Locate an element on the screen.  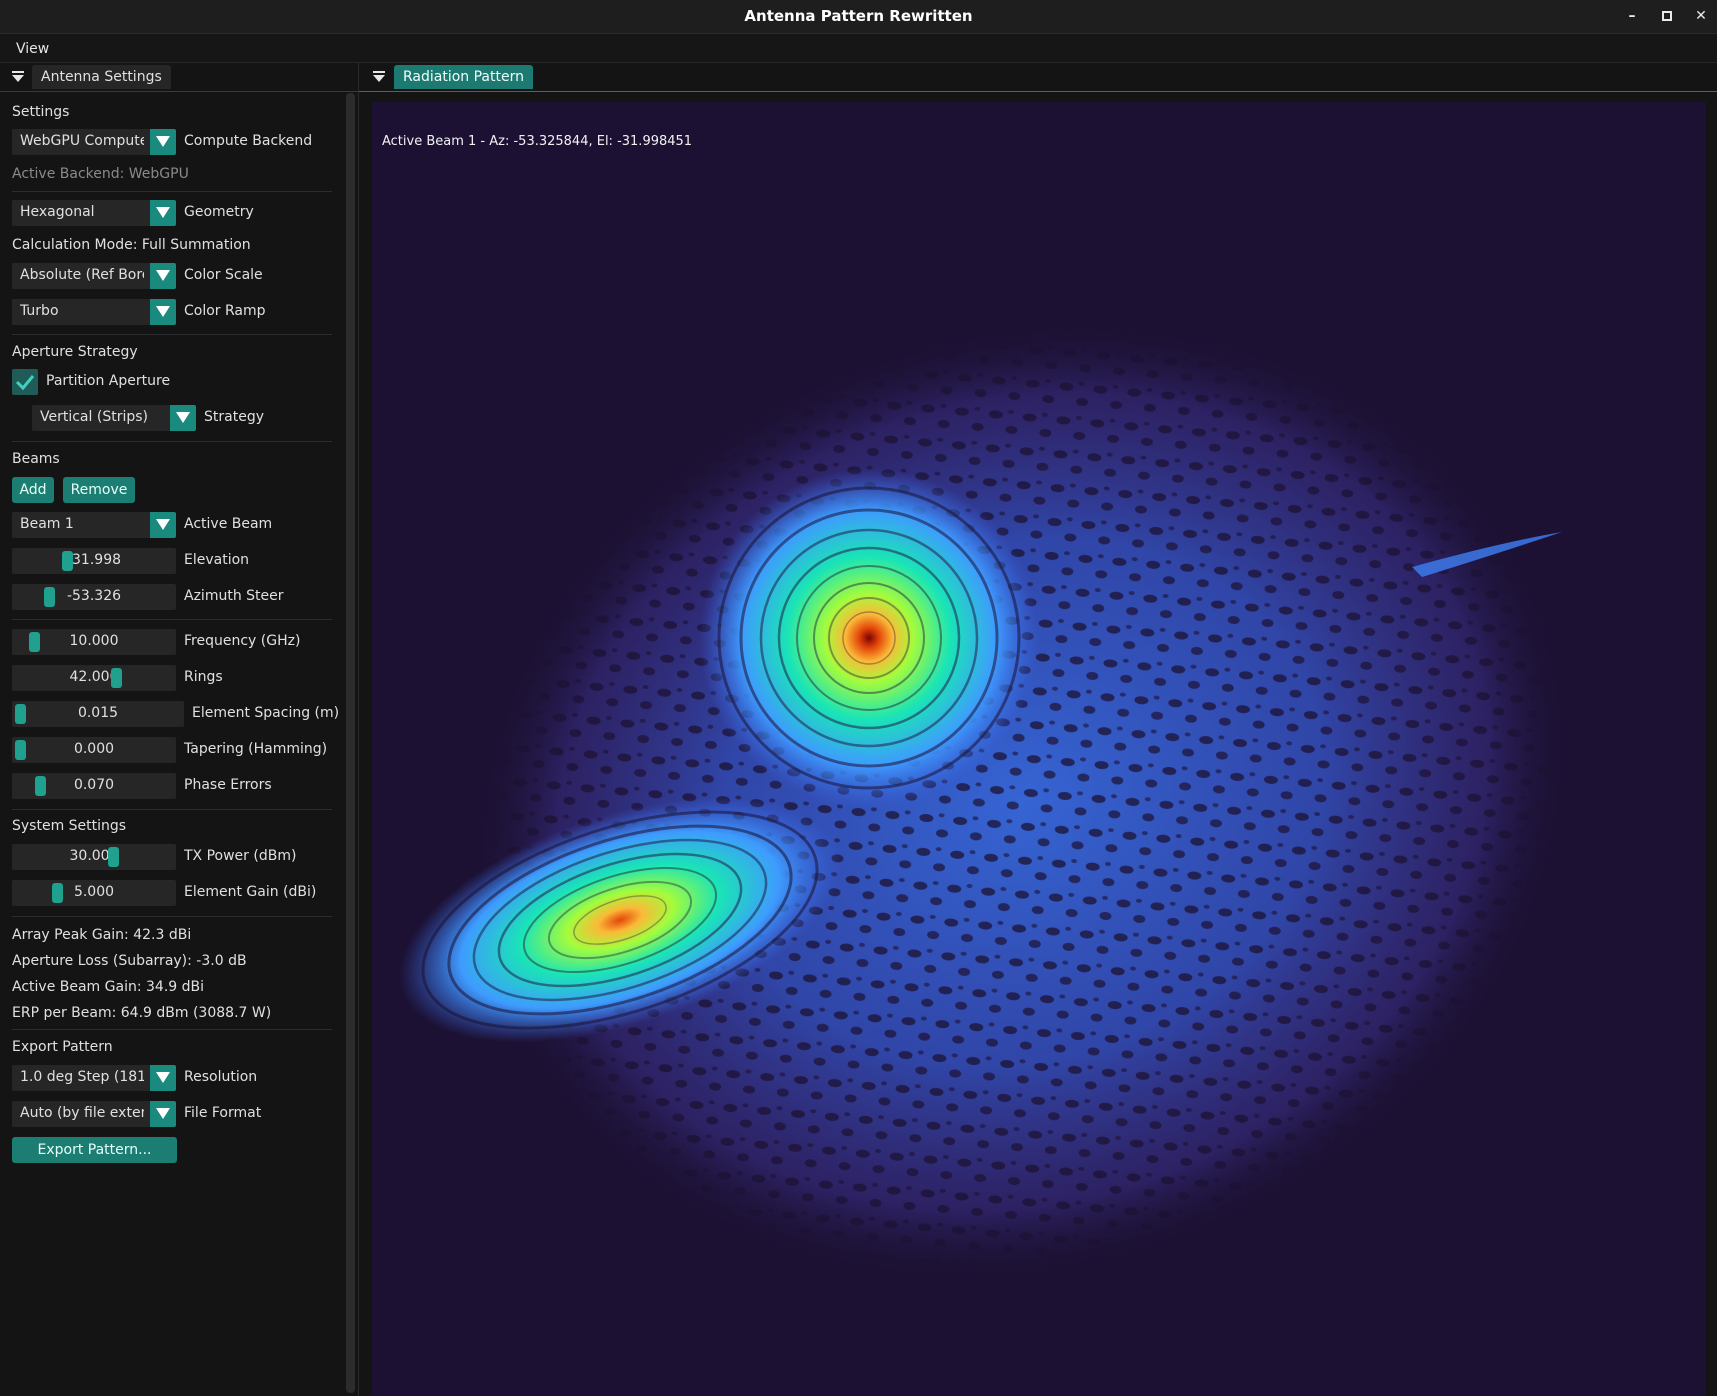
phase-errors-slider: 0.070 is located at coordinates (94, 786).